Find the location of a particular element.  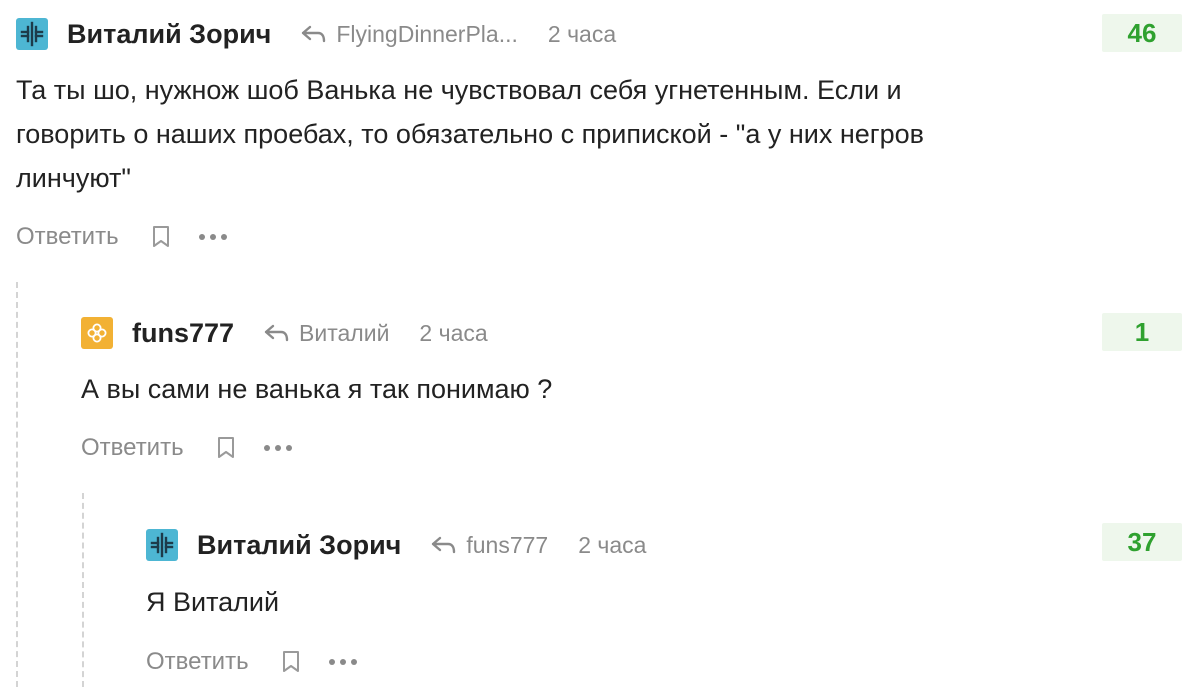

reply-to-link: funs777 is located at coordinates (489, 545).